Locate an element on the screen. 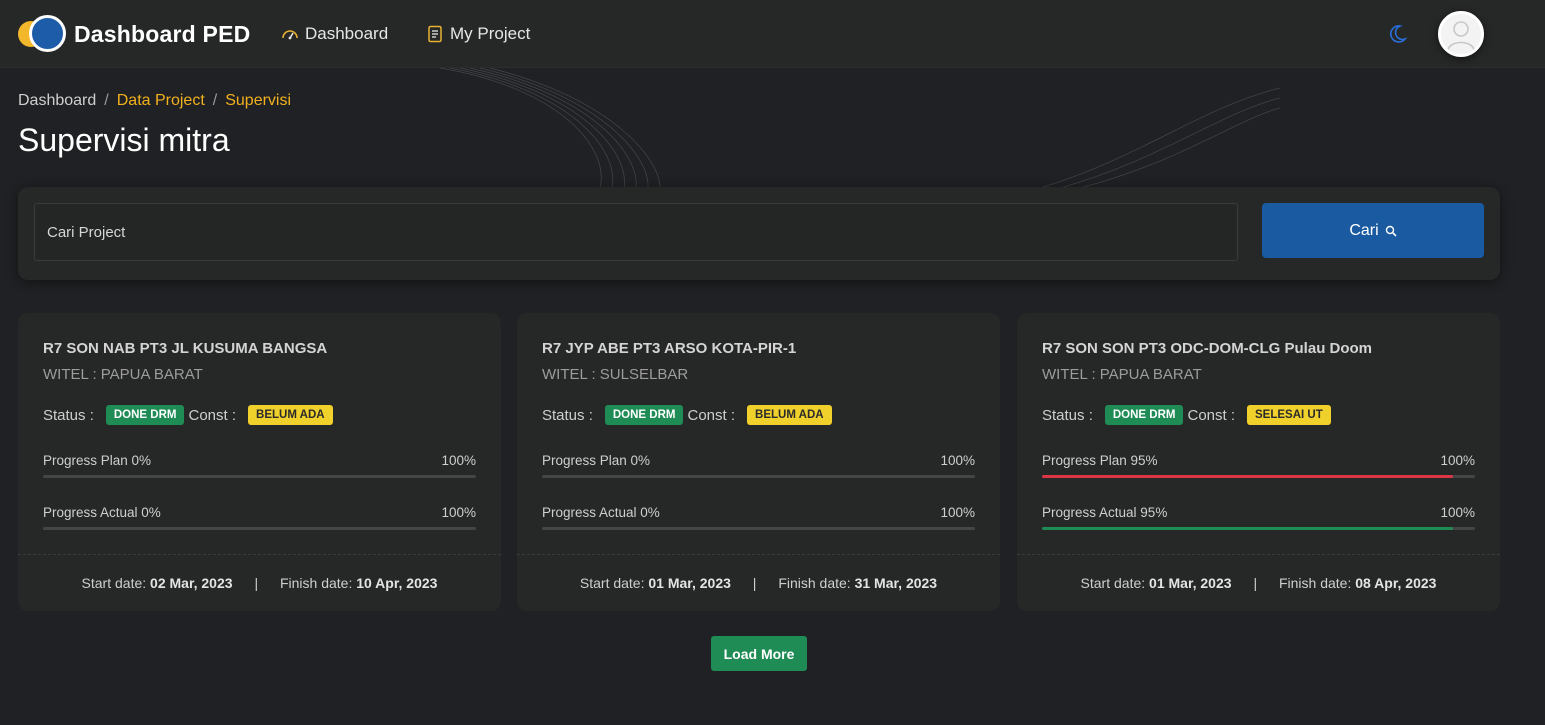 The height and width of the screenshot is (725, 1545). nav-link-dashboard: Dashboard is located at coordinates (334, 34).